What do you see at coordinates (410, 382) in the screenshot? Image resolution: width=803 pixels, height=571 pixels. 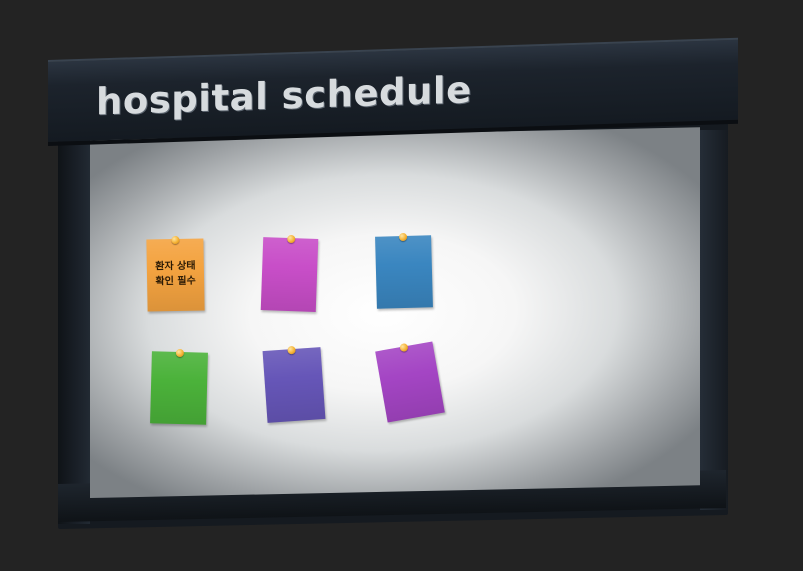 I see `sticky-note-purple` at bounding box center [410, 382].